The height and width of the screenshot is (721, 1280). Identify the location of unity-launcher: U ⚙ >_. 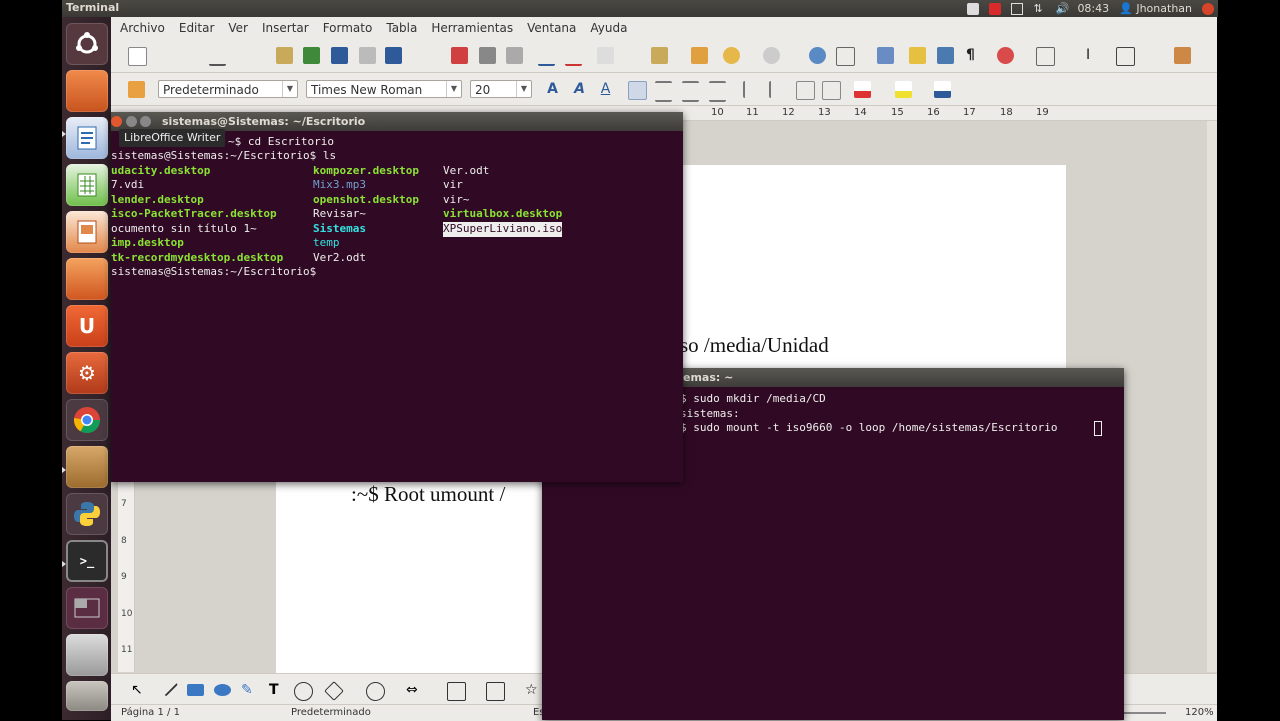
(87, 368).